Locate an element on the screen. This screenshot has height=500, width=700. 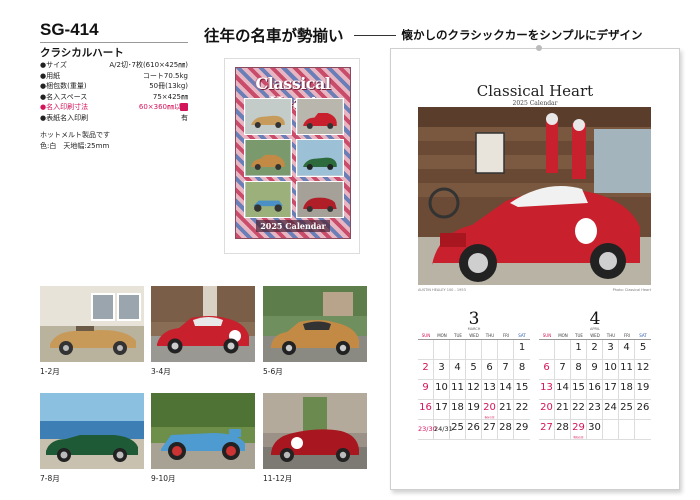
day-number: 2 is located at coordinates (425, 367).